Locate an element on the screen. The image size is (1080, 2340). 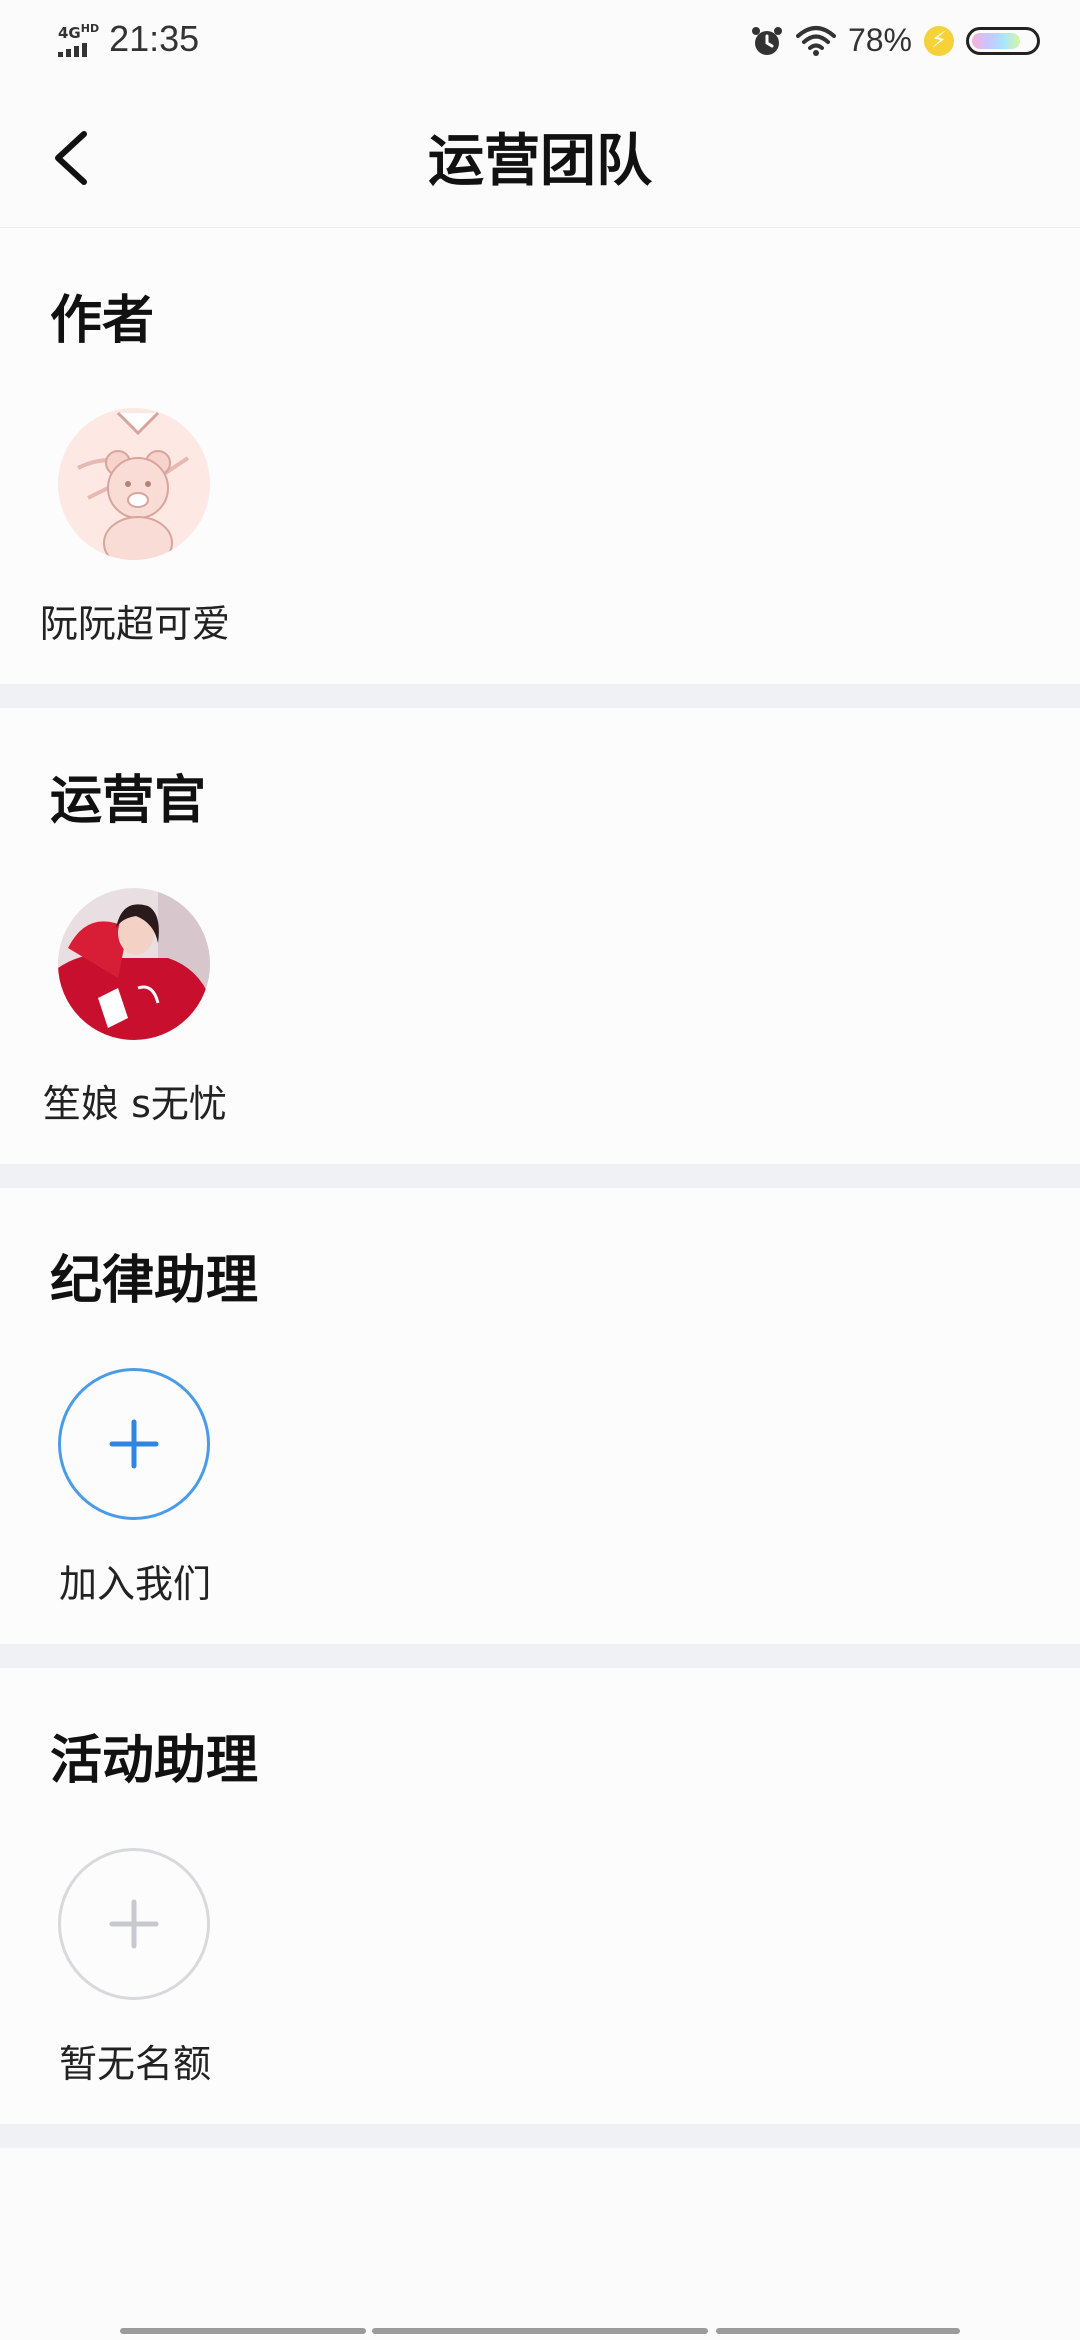
woman-in-red-icon is located at coordinates (134, 964).